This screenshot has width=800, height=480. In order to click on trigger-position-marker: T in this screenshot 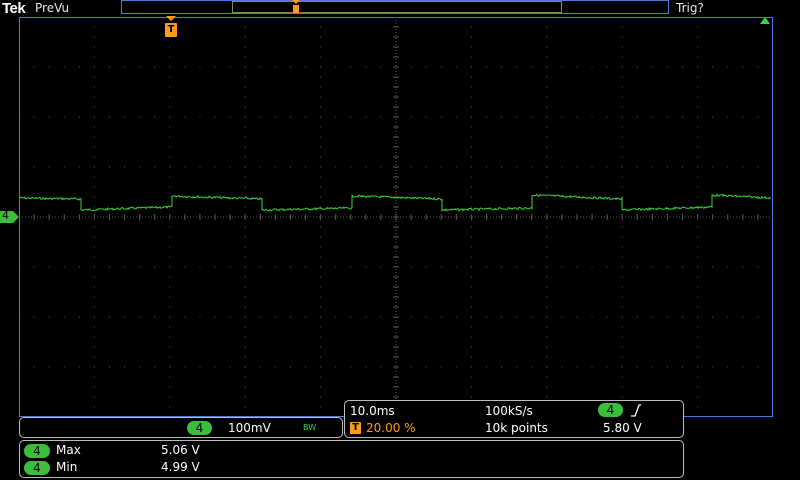, I will do `click(171, 28)`.